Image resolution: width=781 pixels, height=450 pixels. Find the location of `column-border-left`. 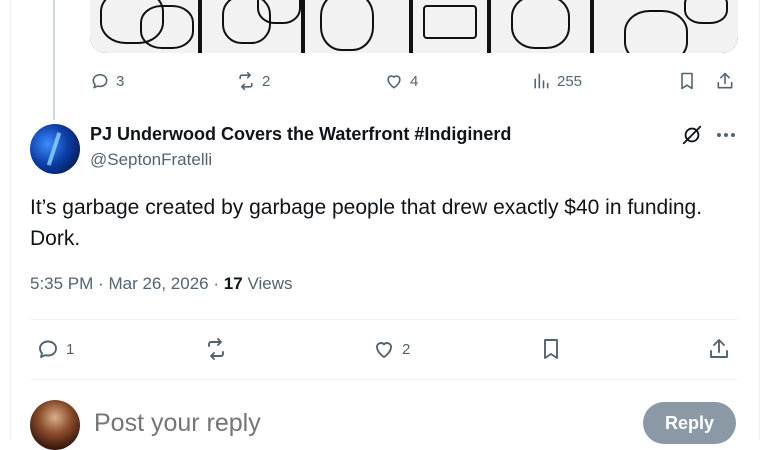

column-border-left is located at coordinates (10, 220).